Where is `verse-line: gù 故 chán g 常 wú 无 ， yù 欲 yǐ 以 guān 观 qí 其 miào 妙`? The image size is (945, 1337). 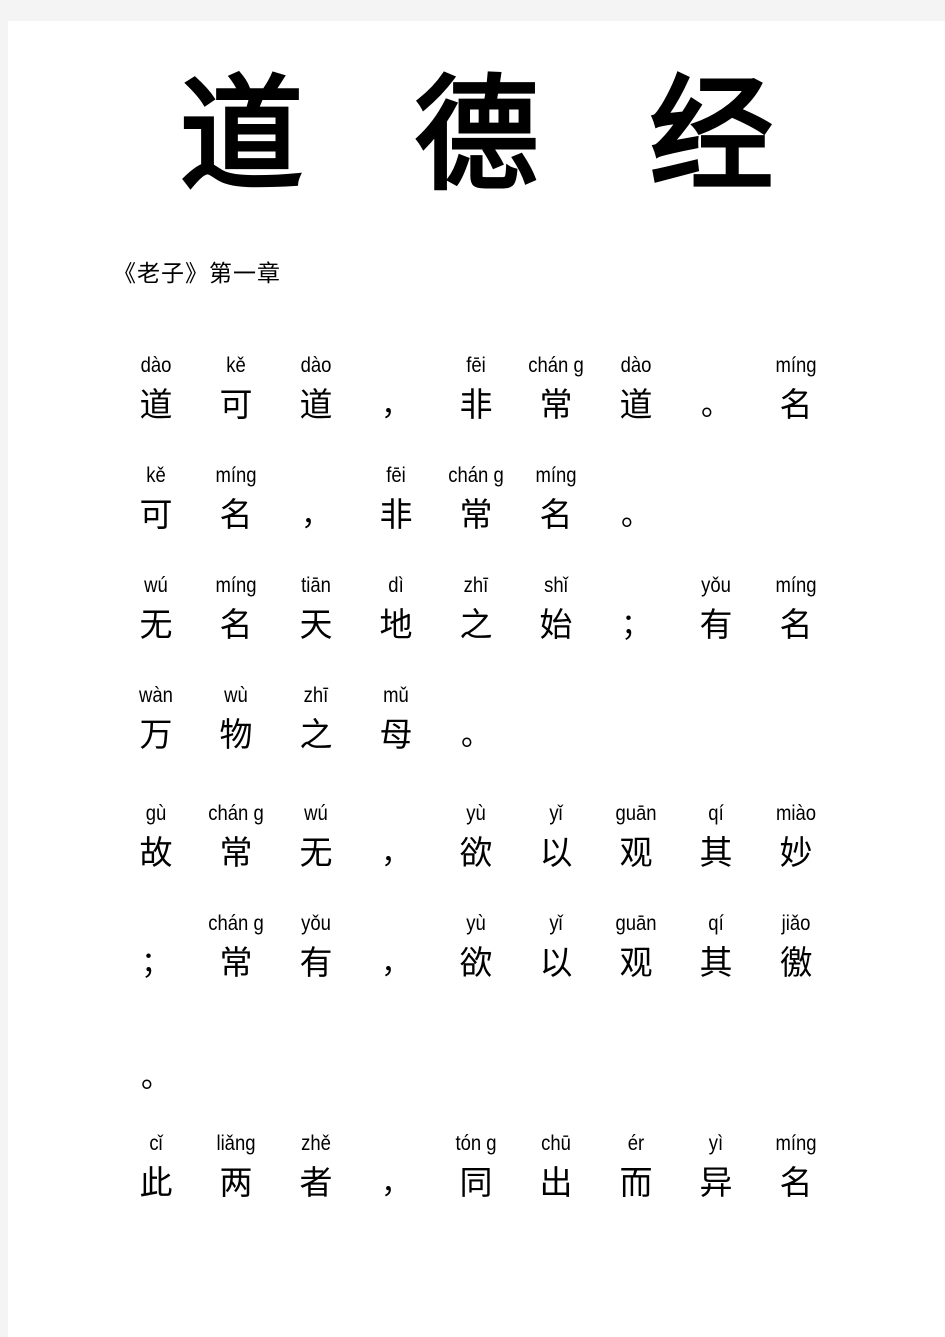
verse-line: gù 故 chán g 常 wú 无 ， yù 欲 yǐ 以 guān 观 qí 其 miào 妙 is located at coordinates (511, 854).